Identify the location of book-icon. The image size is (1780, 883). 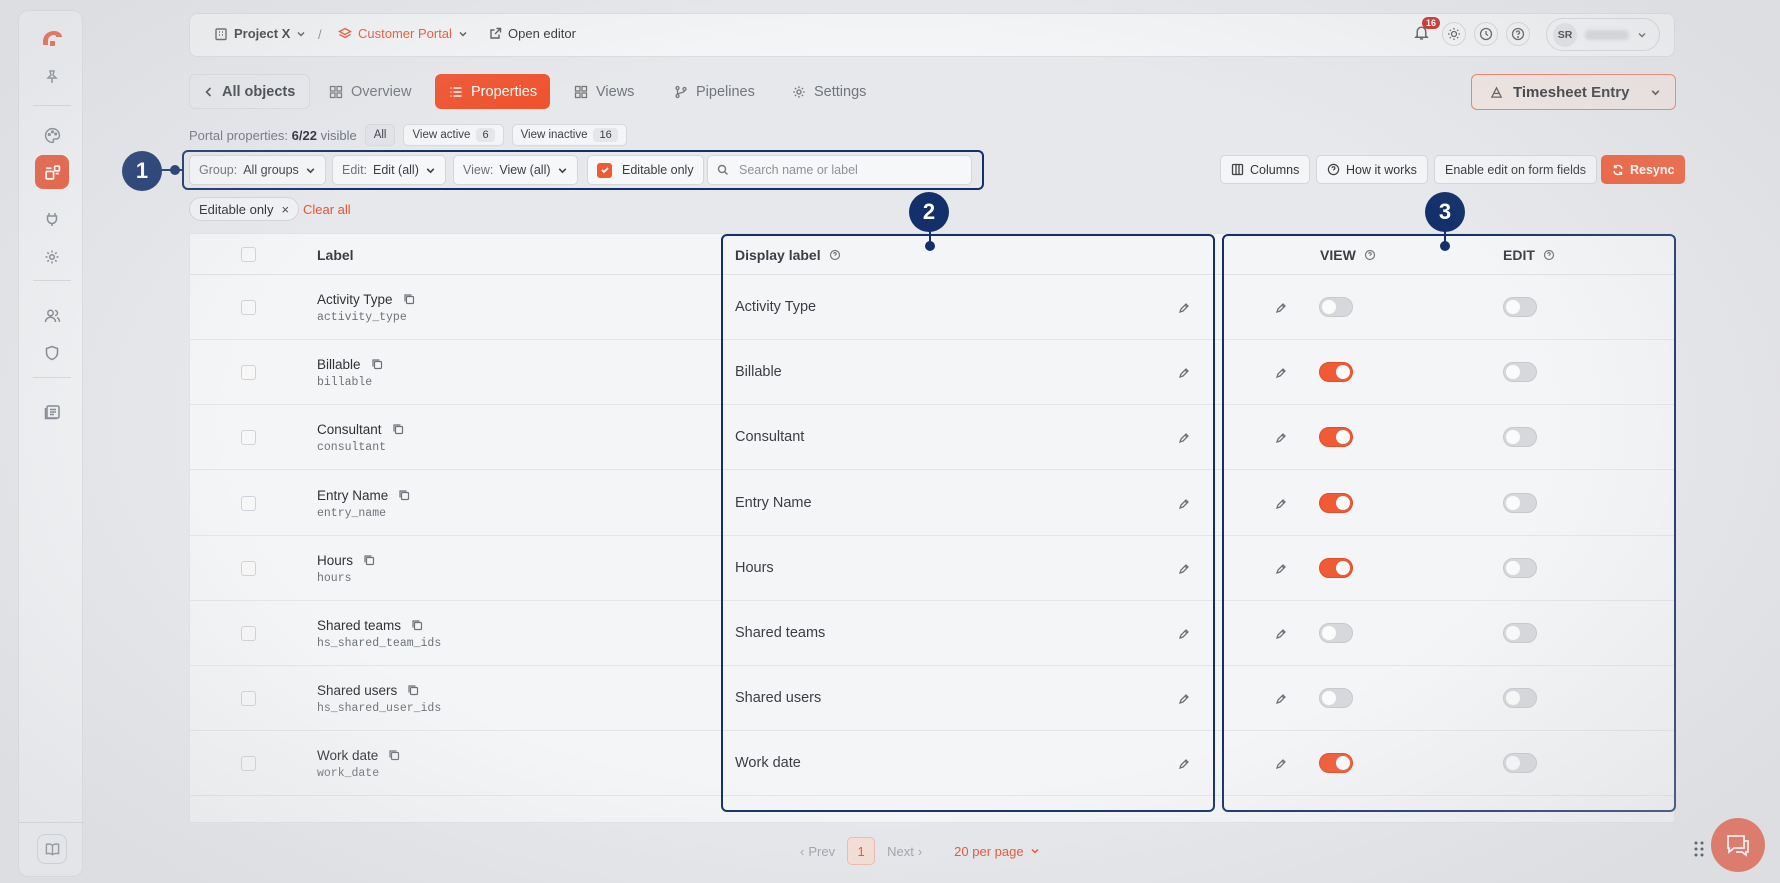
(52, 849).